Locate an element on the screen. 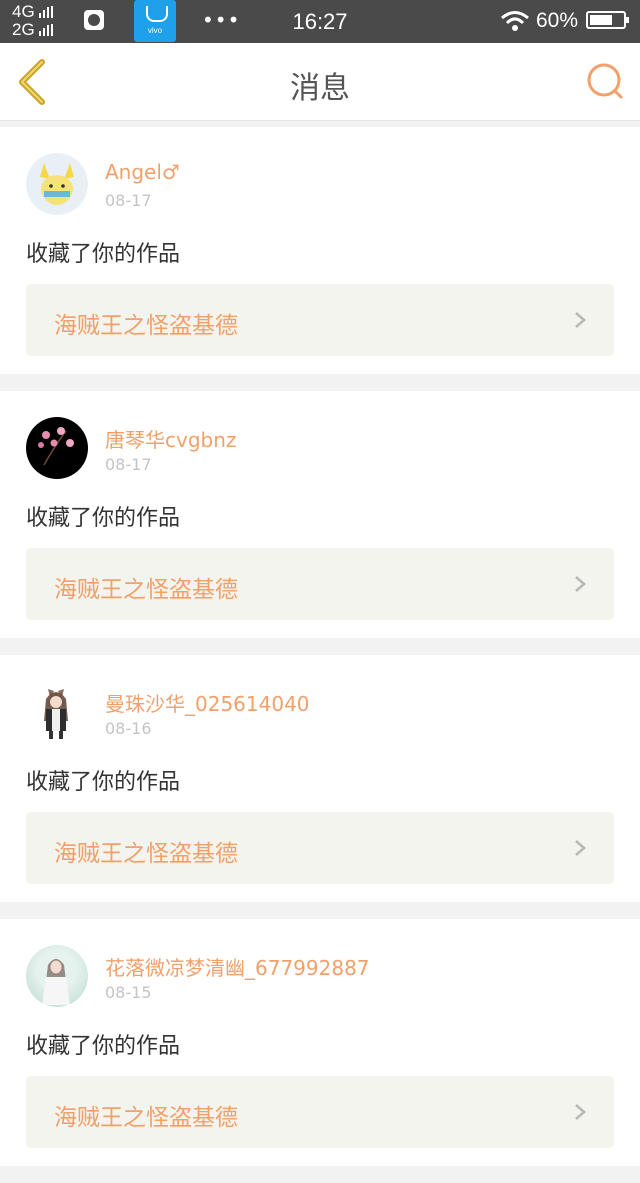 The height and width of the screenshot is (1183, 640). status-bar: 4G 2G vivo ••• 16:27 60% is located at coordinates (320, 21).